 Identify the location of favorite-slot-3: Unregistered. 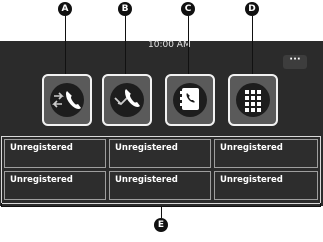
(266, 153).